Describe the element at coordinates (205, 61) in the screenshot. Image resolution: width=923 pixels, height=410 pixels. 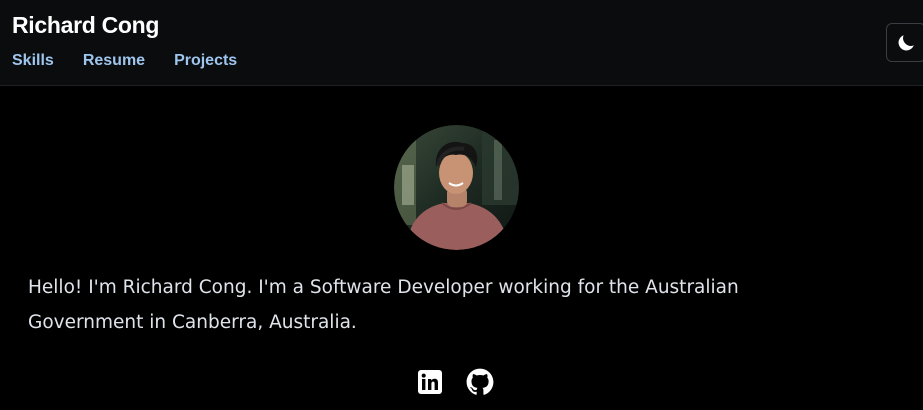
I see `nav-link-projects: Projects` at that location.